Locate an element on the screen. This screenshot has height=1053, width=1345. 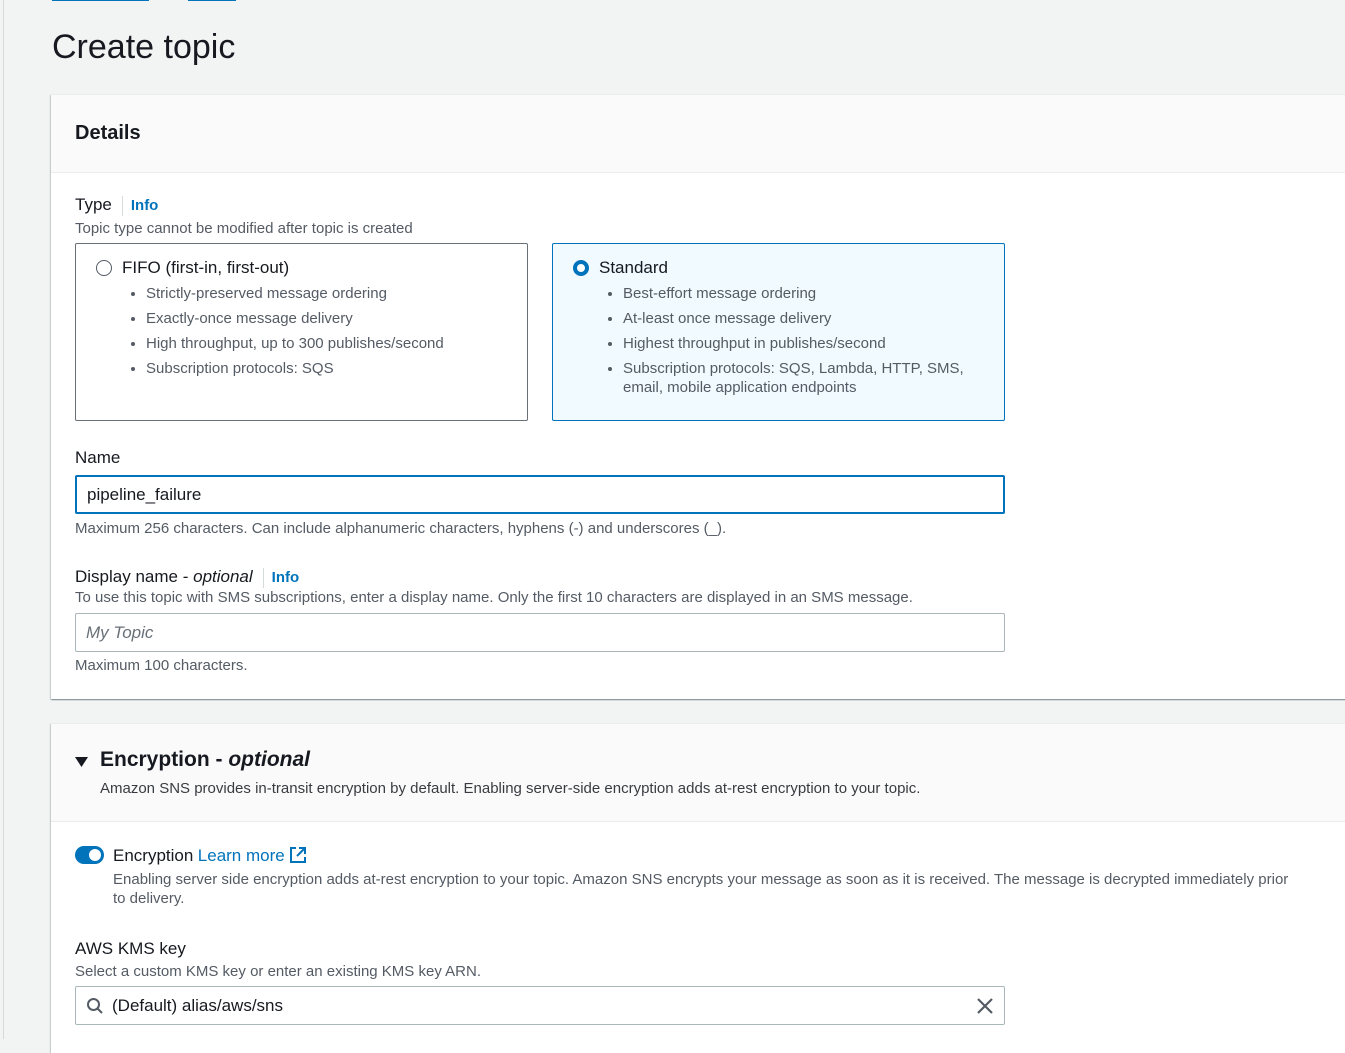
encryption-heading-optional: optional is located at coordinates (269, 759).